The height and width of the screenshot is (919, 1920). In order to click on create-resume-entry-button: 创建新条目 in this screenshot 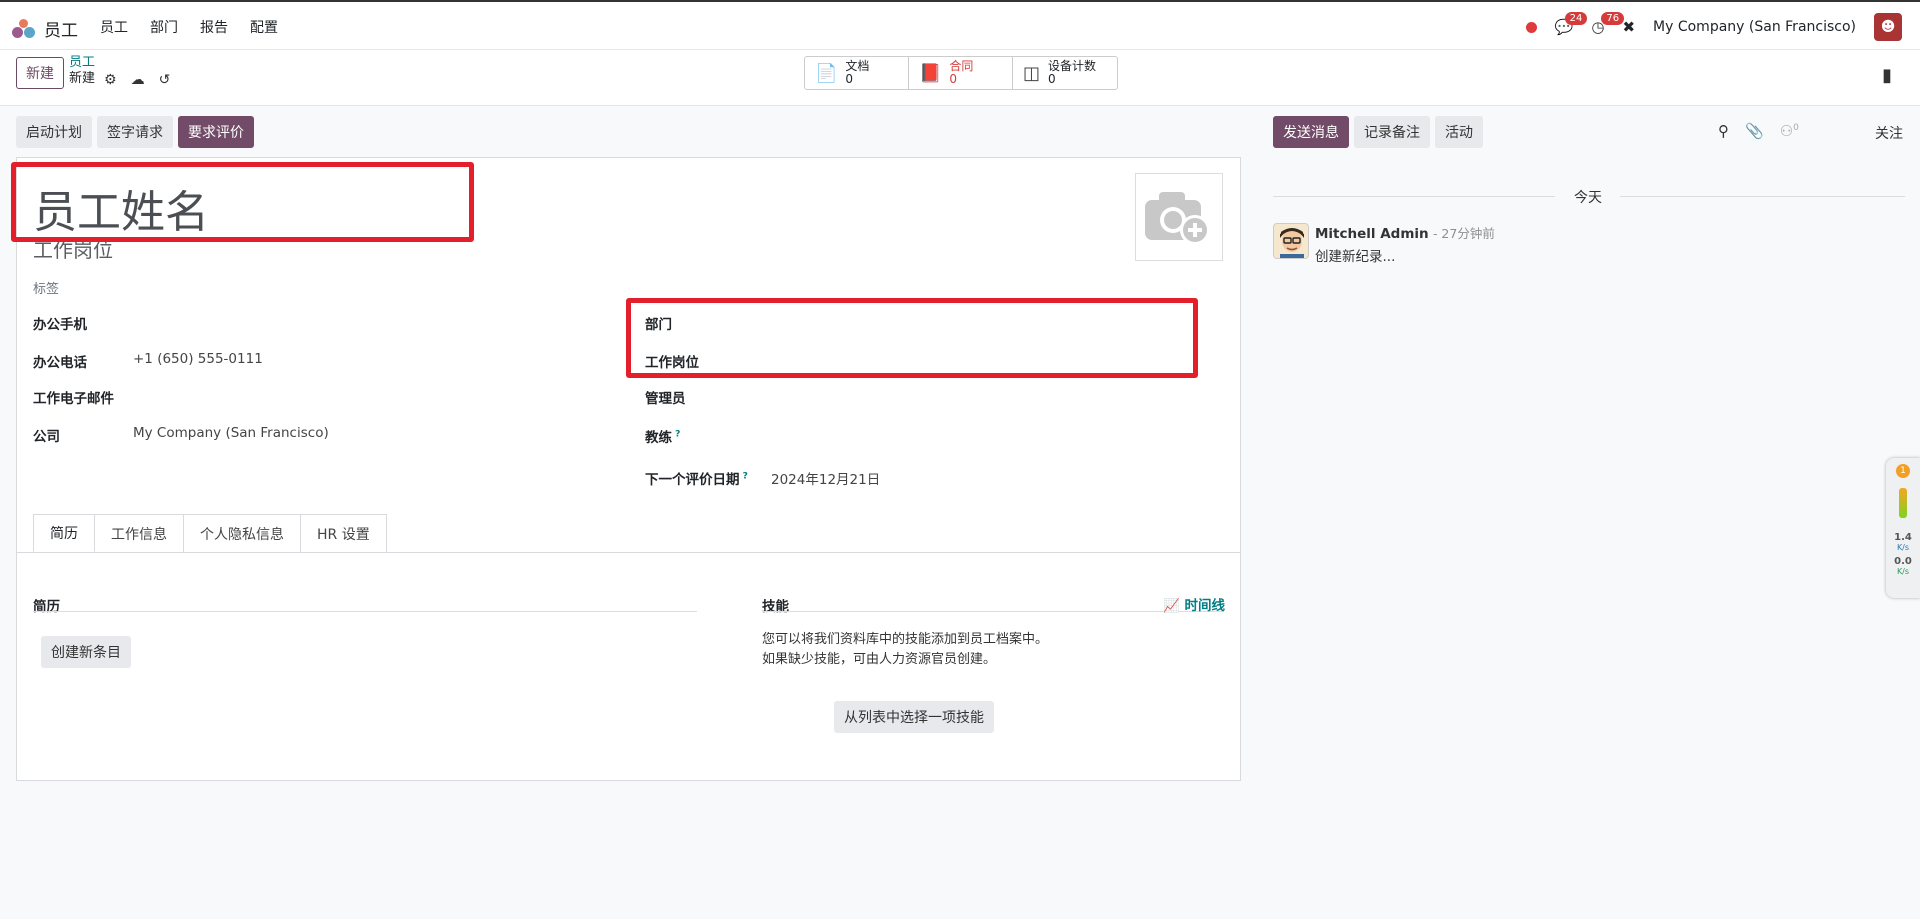, I will do `click(86, 652)`.